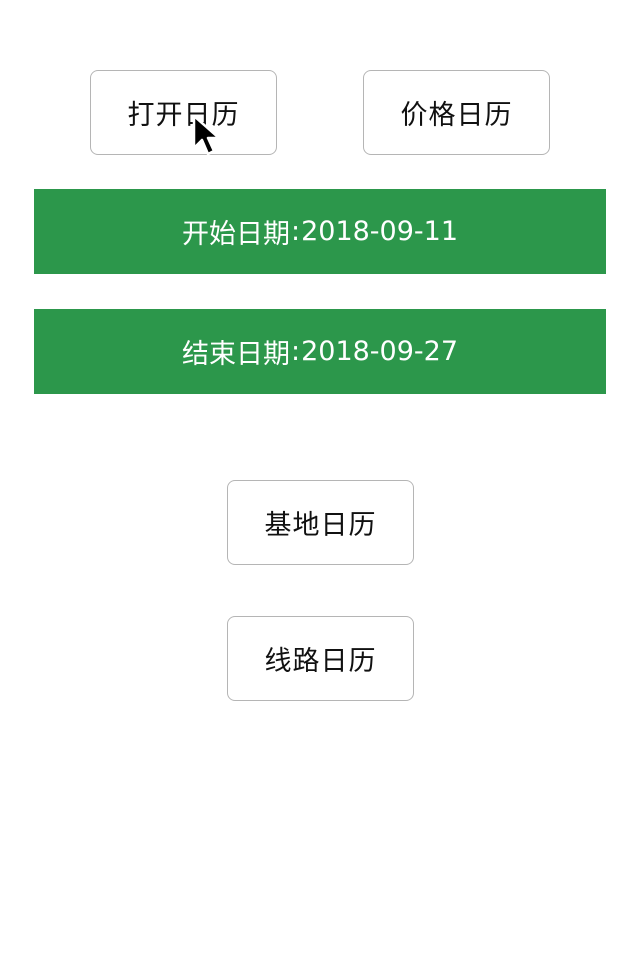 This screenshot has width=640, height=960. I want to click on base-calendar-label: 基地日历, so click(320, 525).